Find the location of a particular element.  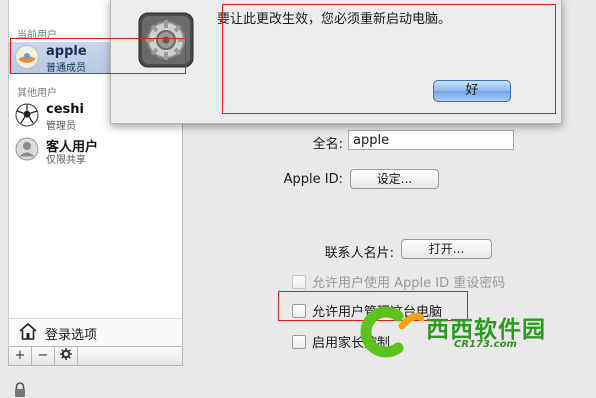

other-user-role: 仅限共享 is located at coordinates (66, 160).